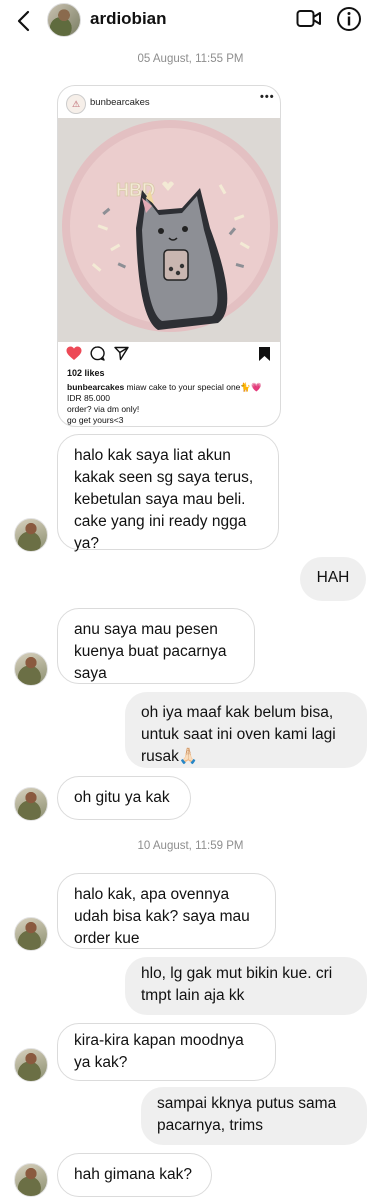 Image resolution: width=381 pixels, height=1200 pixels. I want to click on post-username: bunbearcakes, so click(120, 102).